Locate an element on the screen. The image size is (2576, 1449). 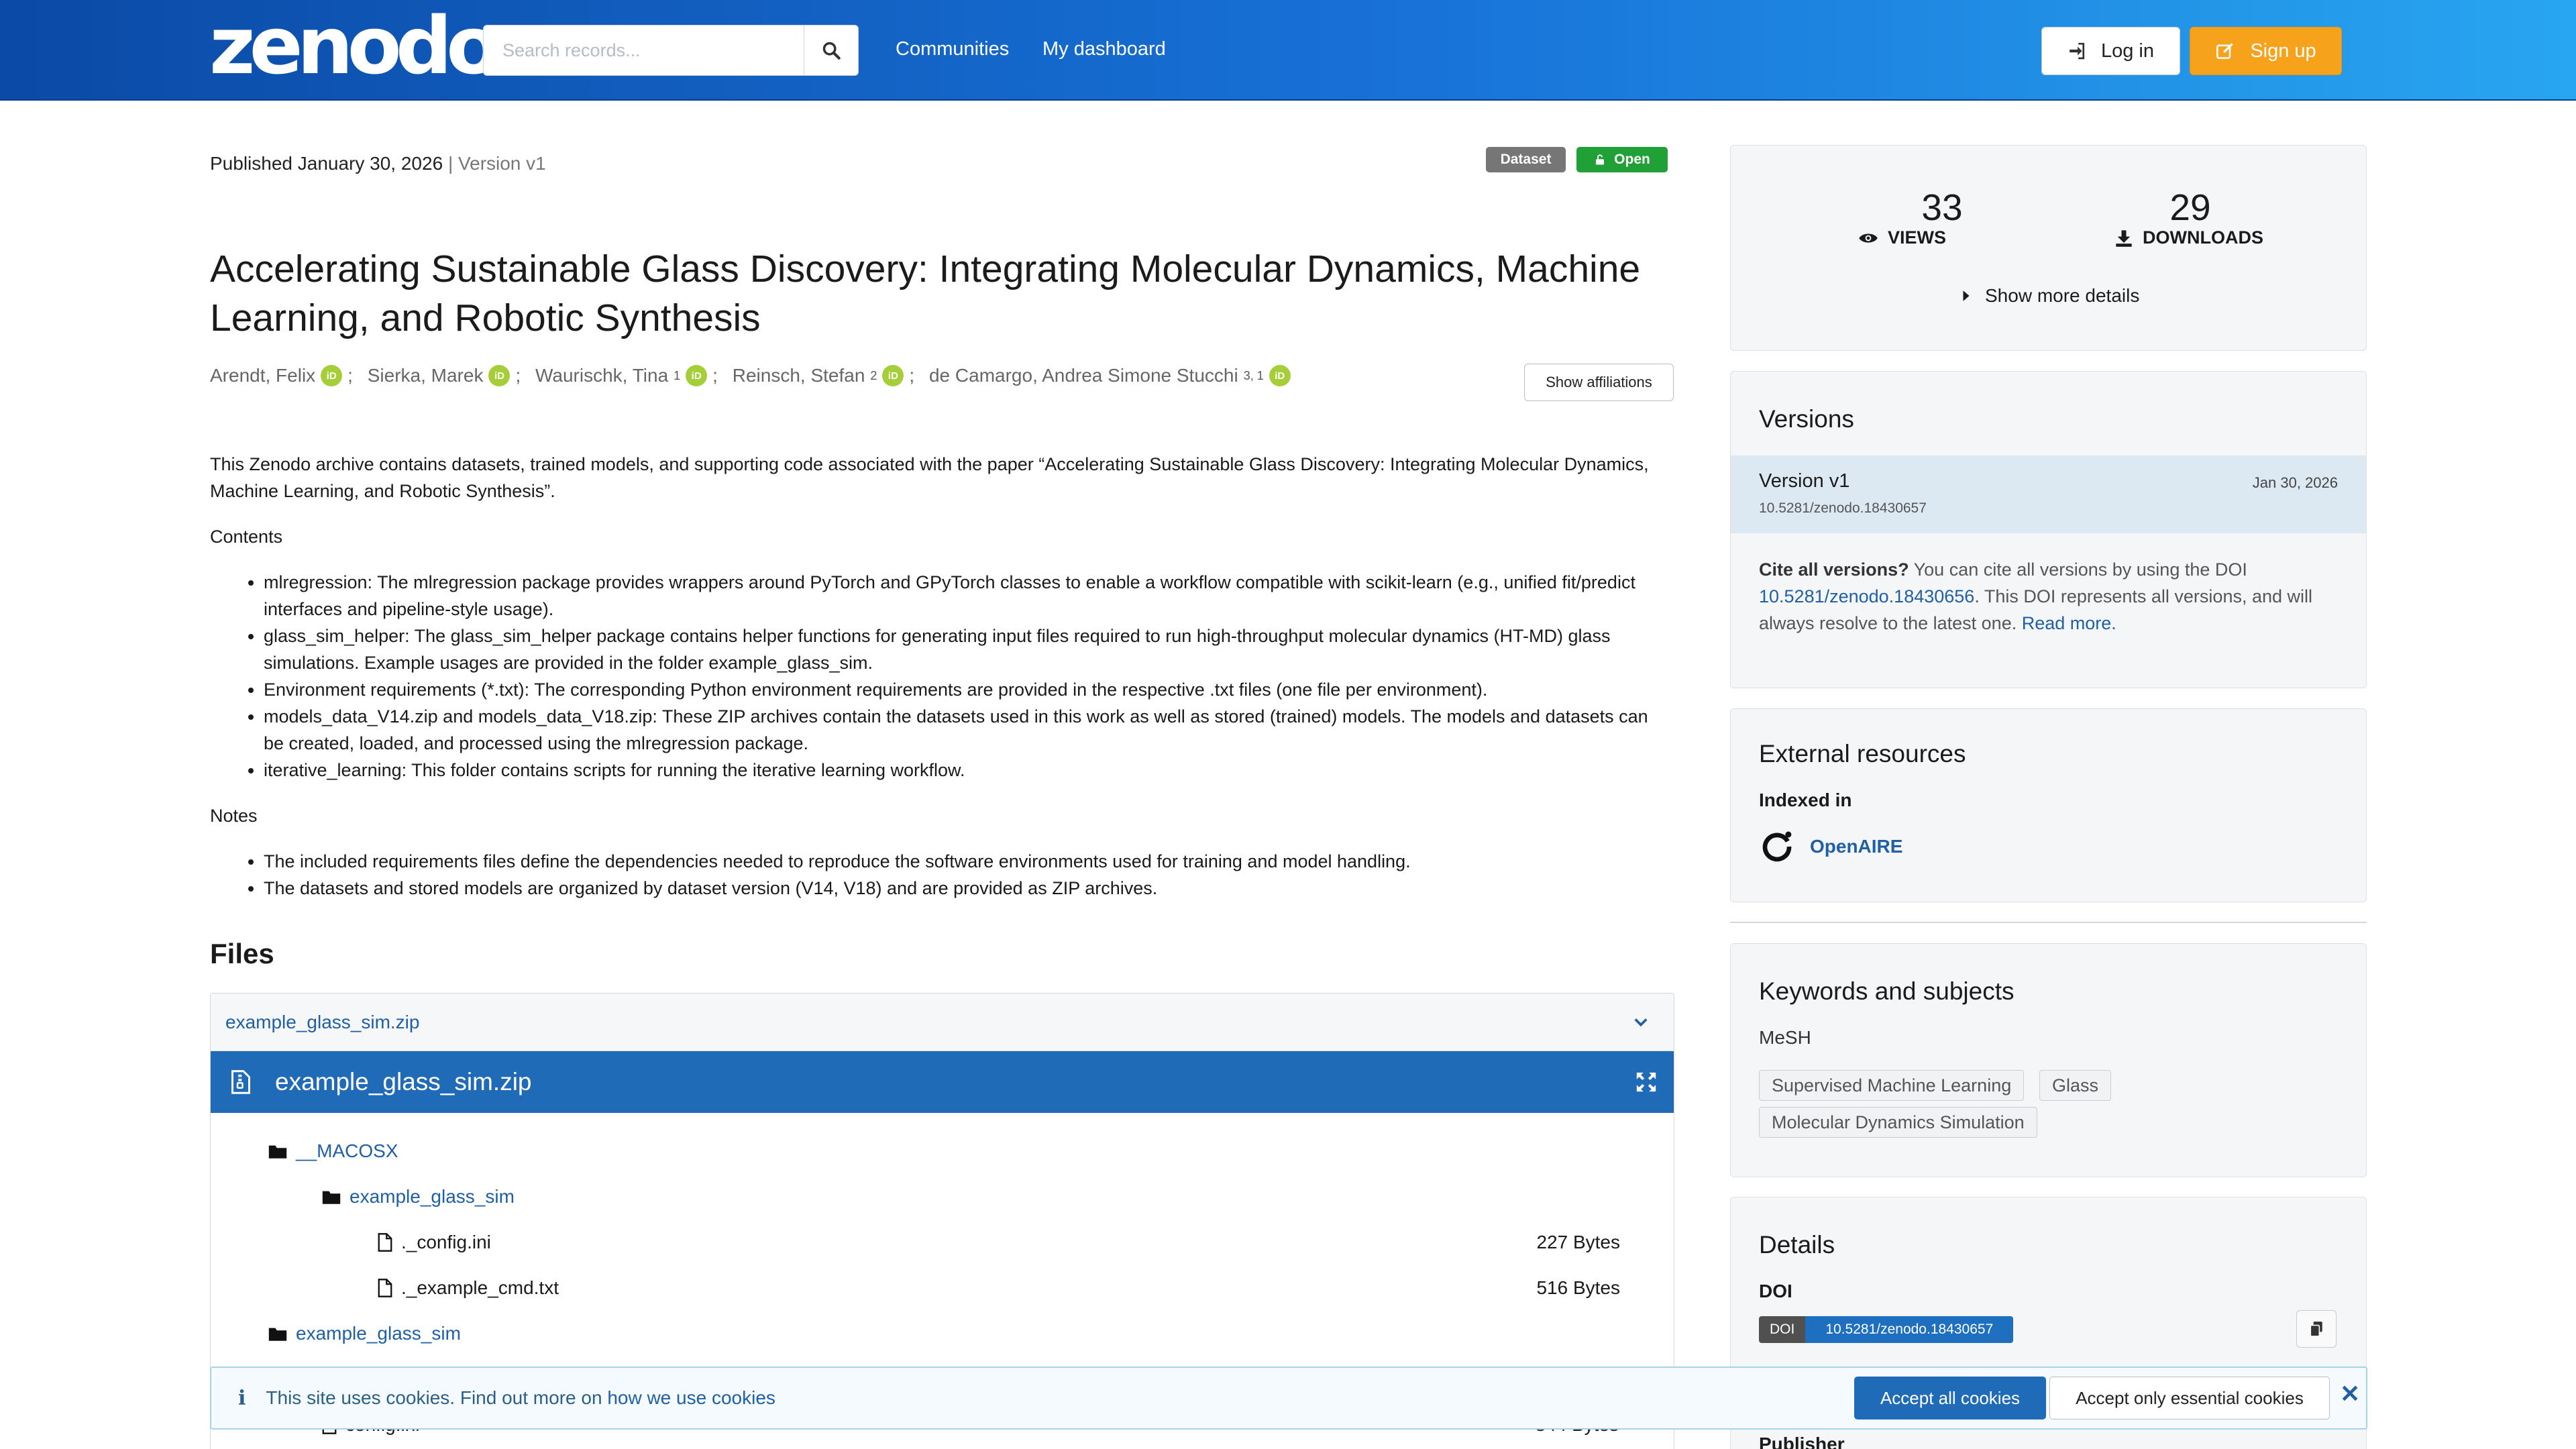
keyword-tag: Molecular Dynamics Simulation is located at coordinates (1898, 1122).